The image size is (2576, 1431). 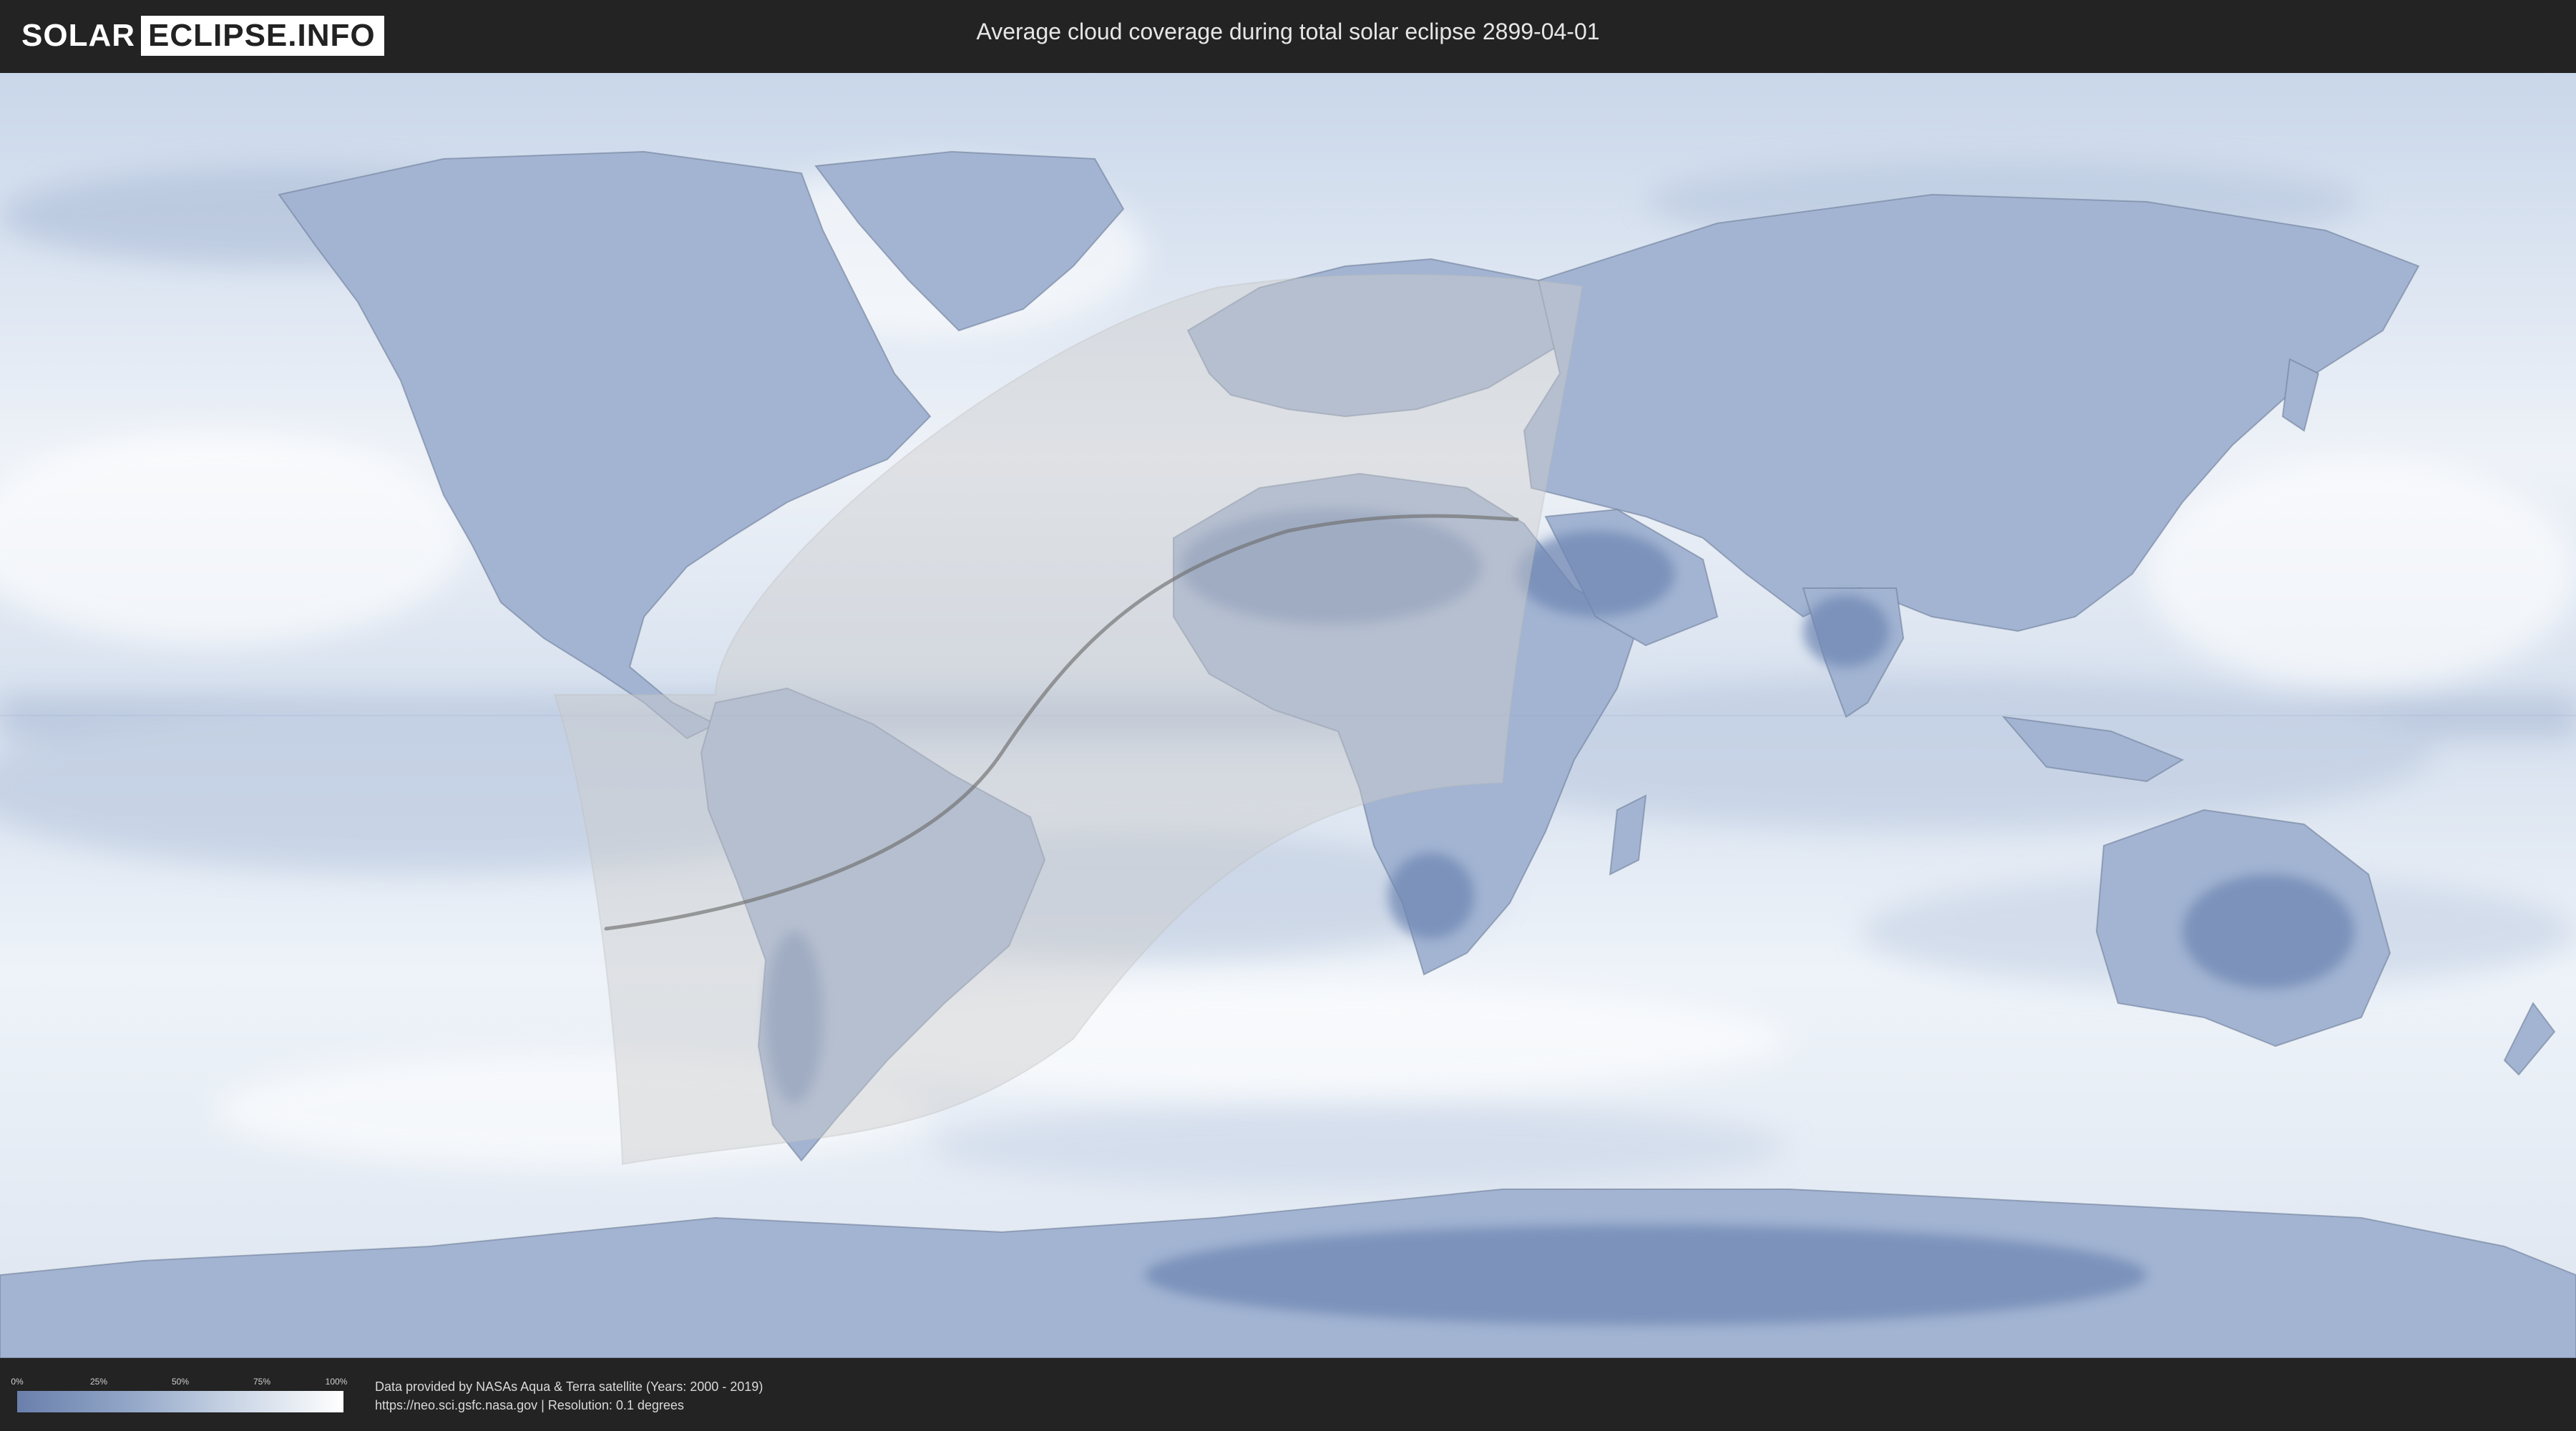 What do you see at coordinates (98, 1382) in the screenshot?
I see `legend-tick-25: 25%` at bounding box center [98, 1382].